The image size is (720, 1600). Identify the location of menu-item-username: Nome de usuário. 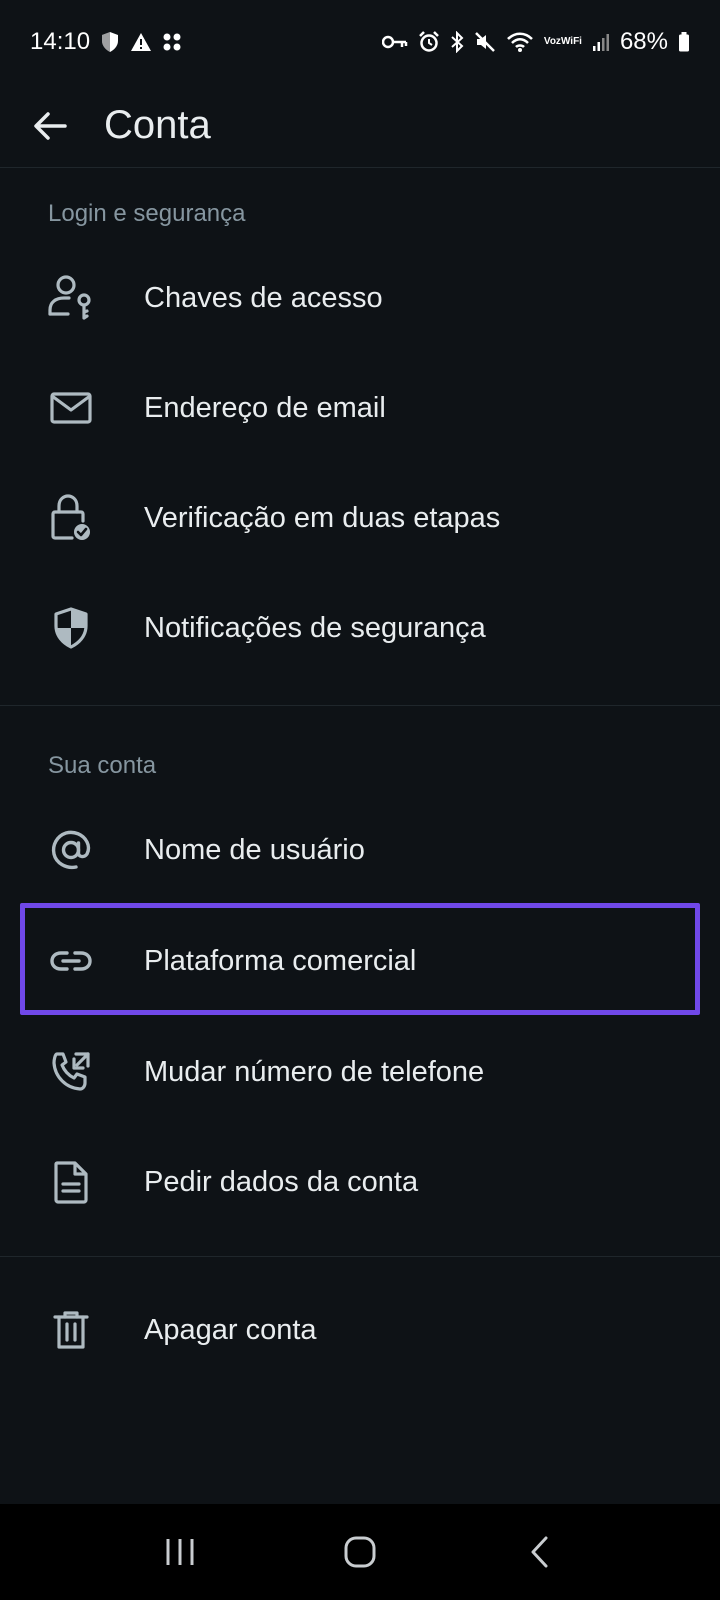
(360, 850).